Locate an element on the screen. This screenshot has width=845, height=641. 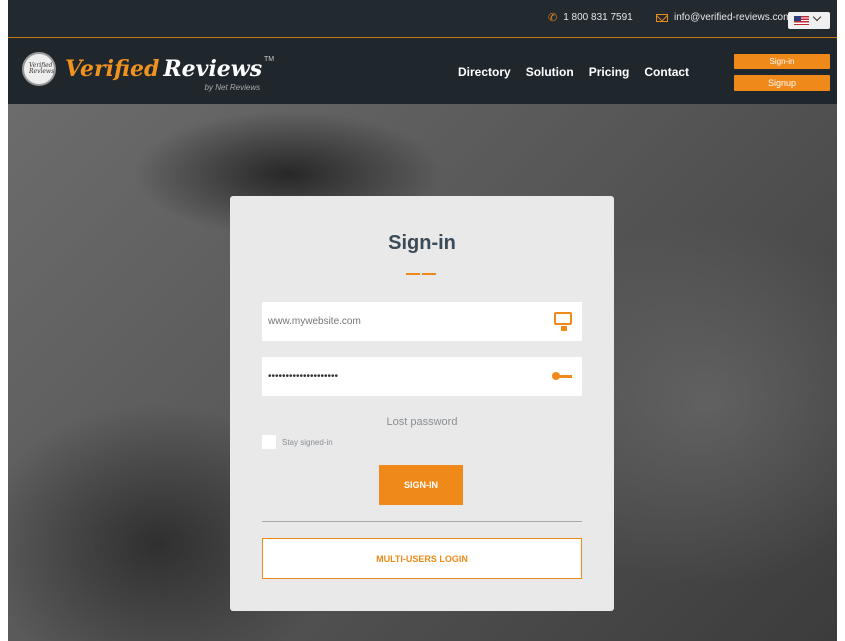
mail-icon is located at coordinates (662, 17).